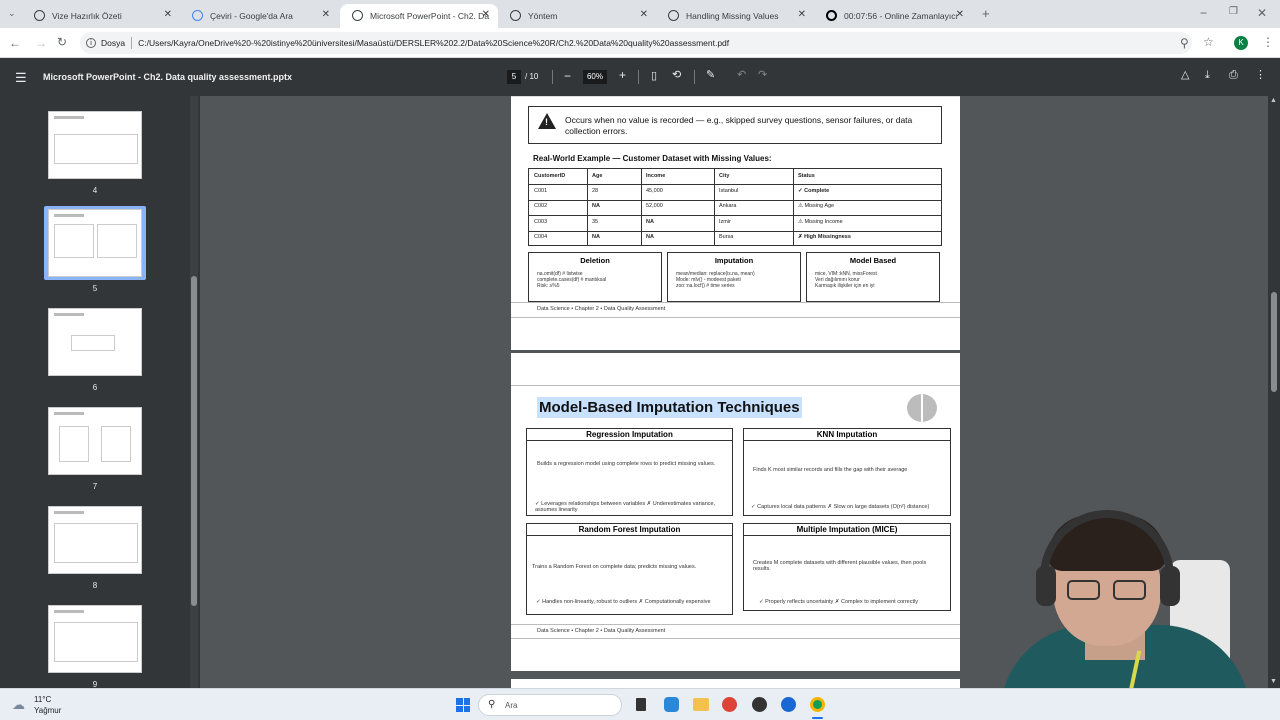 This screenshot has width=1280, height=720. What do you see at coordinates (91, 43) in the screenshot?
I see `info-icon: i` at bounding box center [91, 43].